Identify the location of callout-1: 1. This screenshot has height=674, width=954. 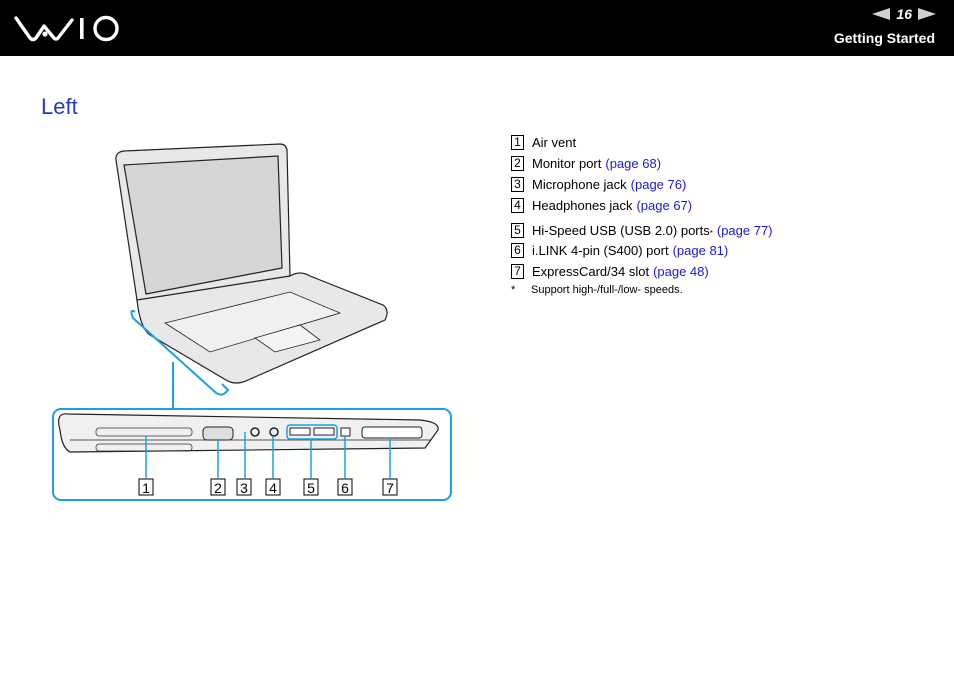
(146, 487).